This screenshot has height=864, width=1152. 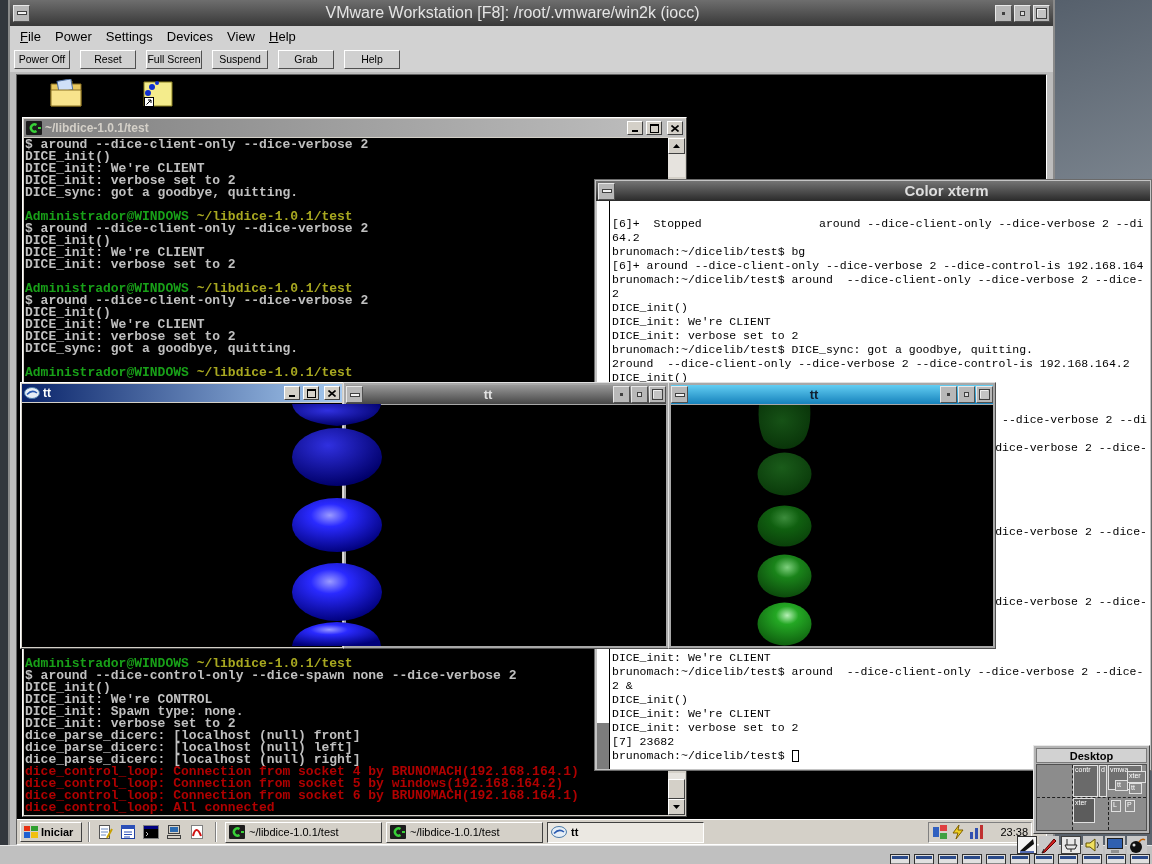 I want to click on menu-item: Devices, so click(x=190, y=36).